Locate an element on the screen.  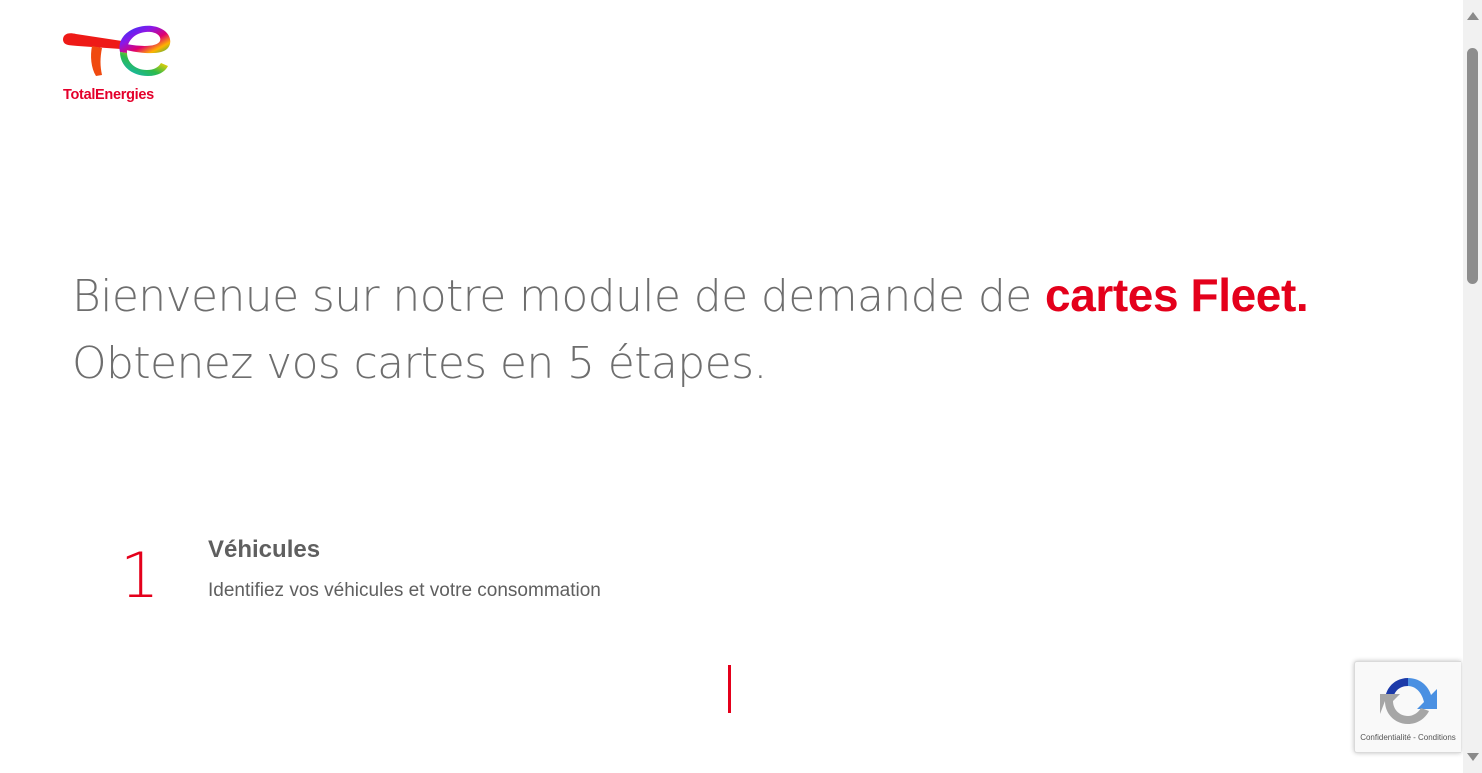
scrollbar-thumb is located at coordinates (1472, 166).